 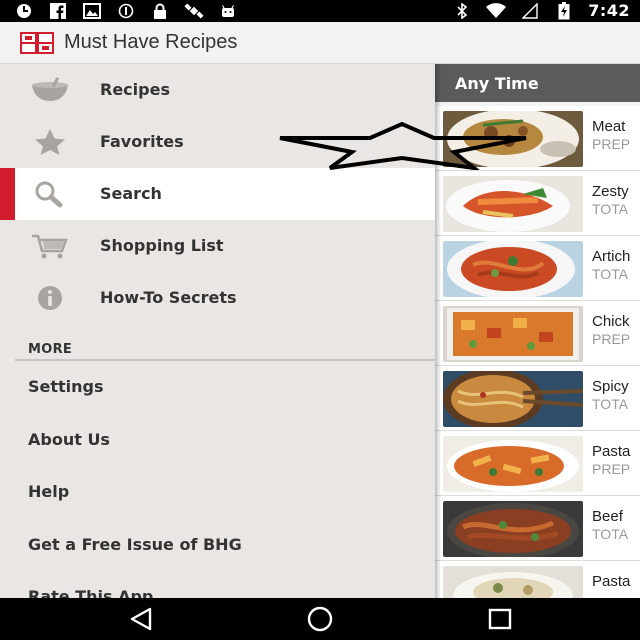 I want to click on recipe-row: Zesty TOTA, so click(x=537, y=203).